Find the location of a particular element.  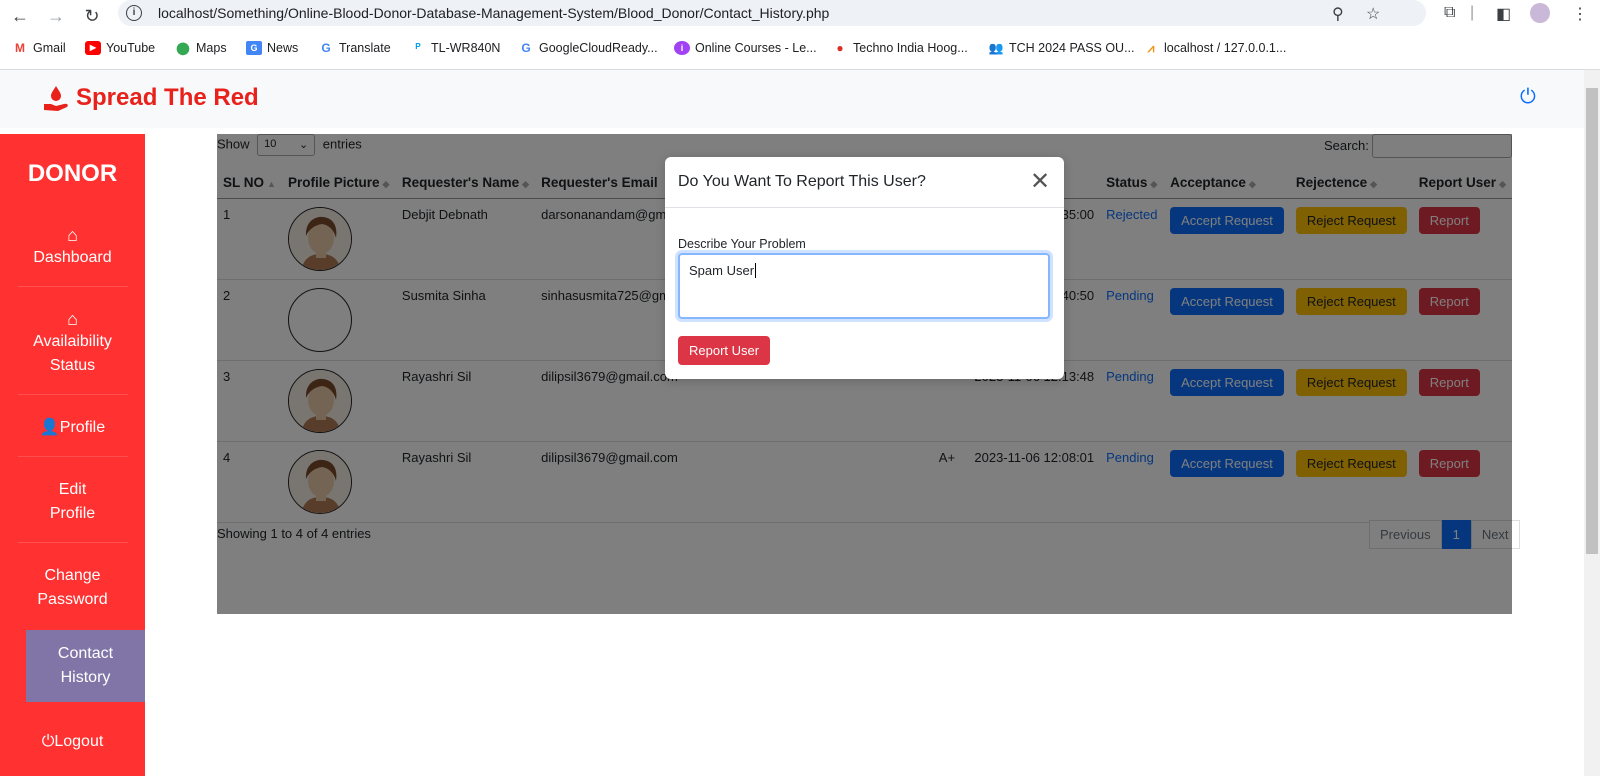

translate-icon: G is located at coordinates (326, 48).